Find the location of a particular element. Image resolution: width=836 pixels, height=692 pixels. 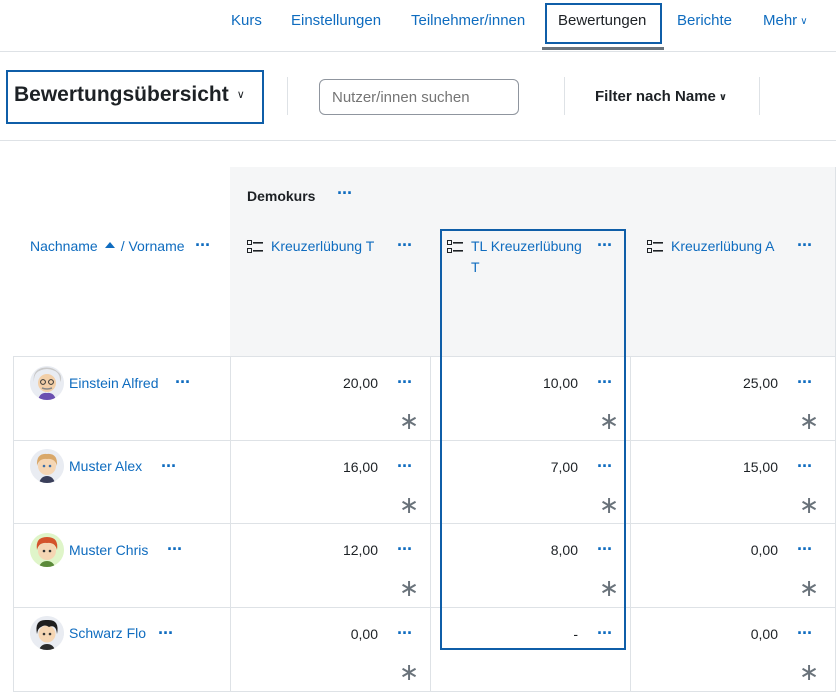

grade-value: 16,00 is located at coordinates (338, 467).